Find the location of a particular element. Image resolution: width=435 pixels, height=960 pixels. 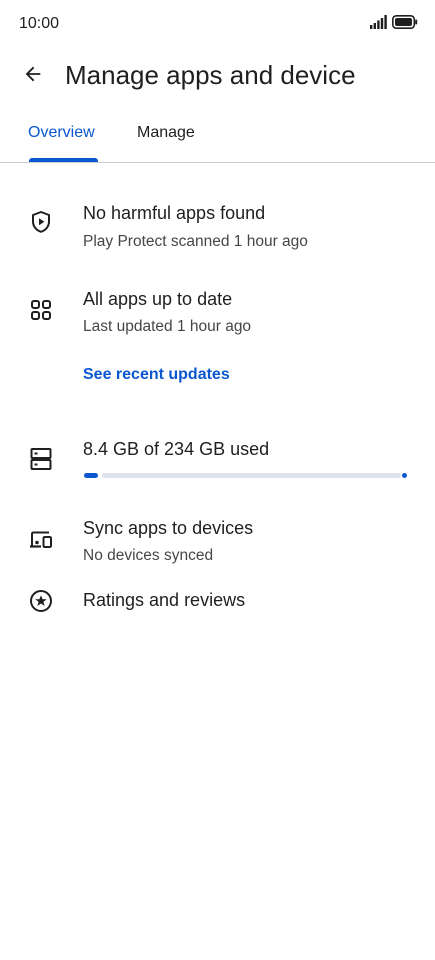

sync-subtitle: No devices synced is located at coordinates (148, 555).